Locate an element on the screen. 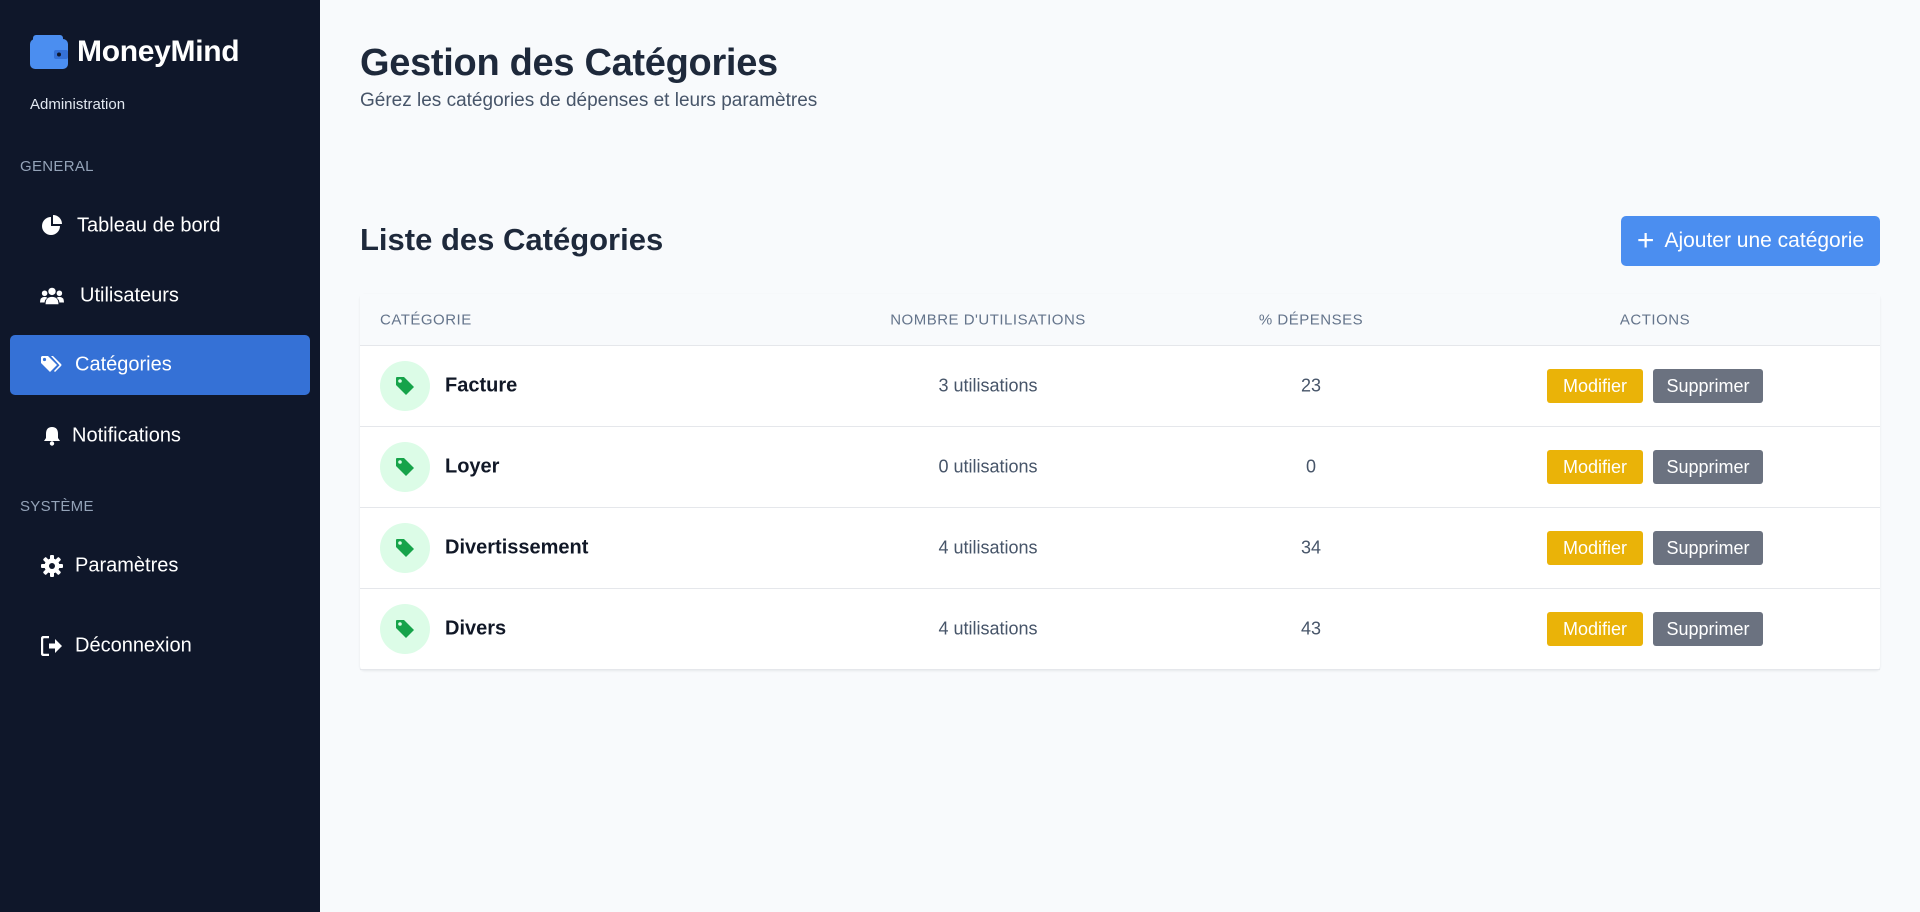  sidebar-item-dashboard: Tableau de bord is located at coordinates (160, 226).